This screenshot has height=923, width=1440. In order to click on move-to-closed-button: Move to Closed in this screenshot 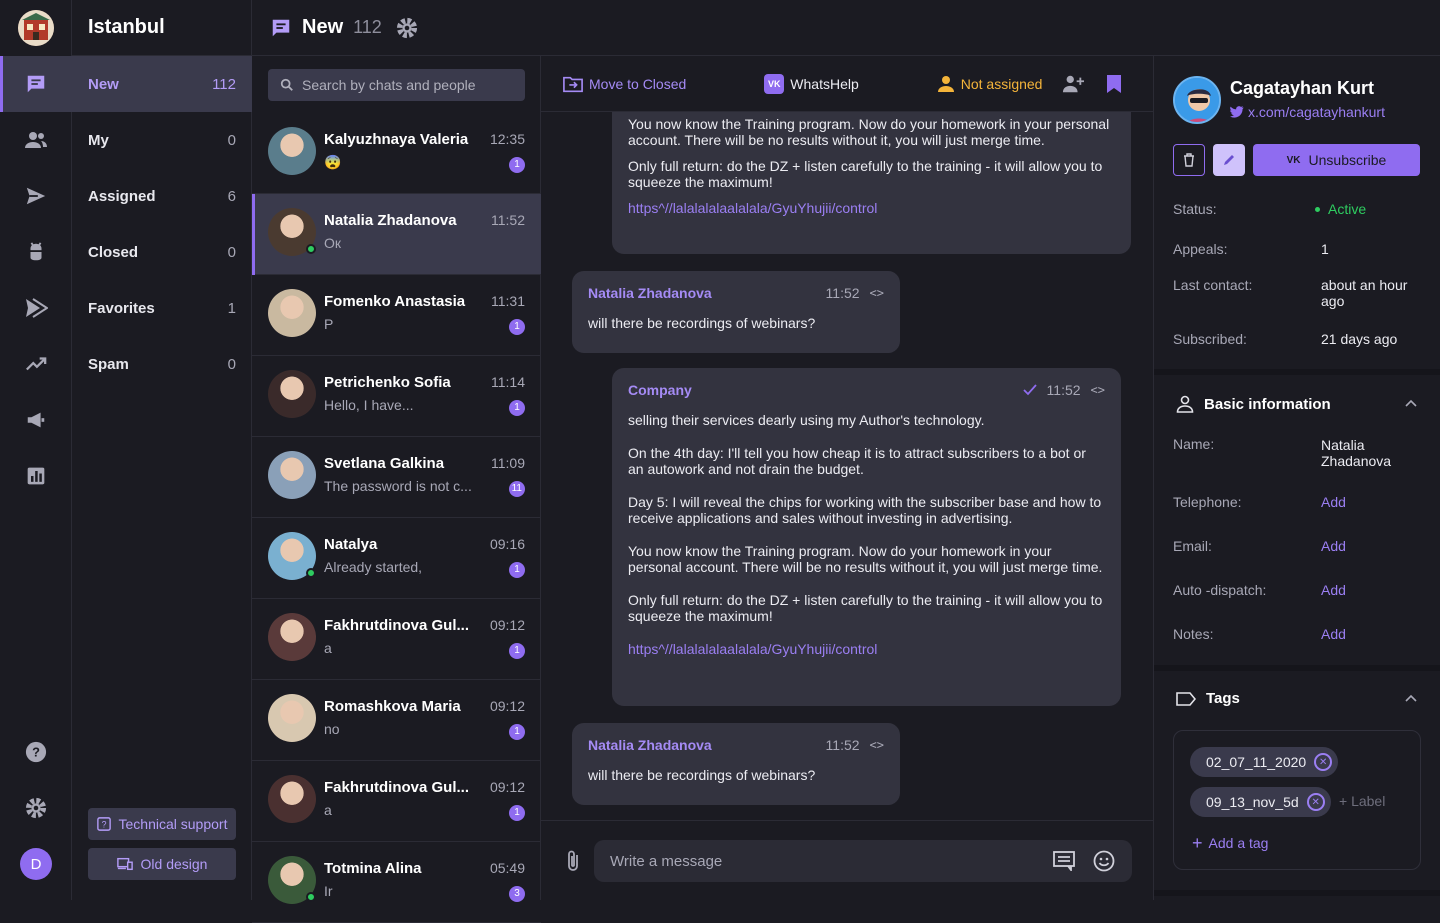, I will do `click(624, 84)`.